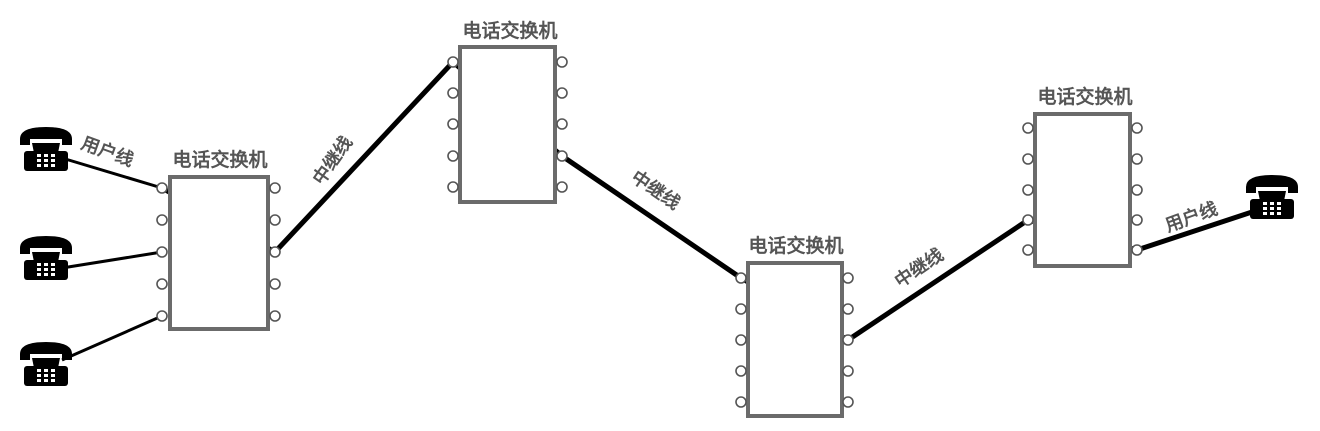 This screenshot has width=1320, height=431. I want to click on switch-2-ports-right, so click(562, 124).